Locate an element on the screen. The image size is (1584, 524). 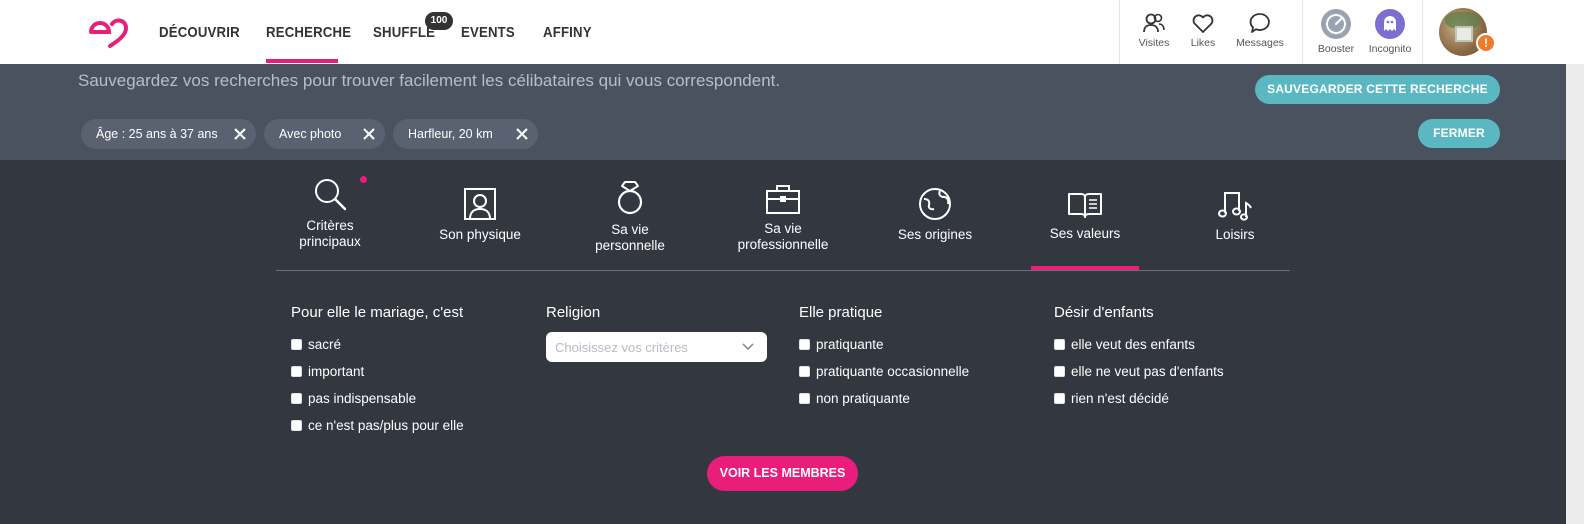
tab-label: professionnelle is located at coordinates (783, 244).